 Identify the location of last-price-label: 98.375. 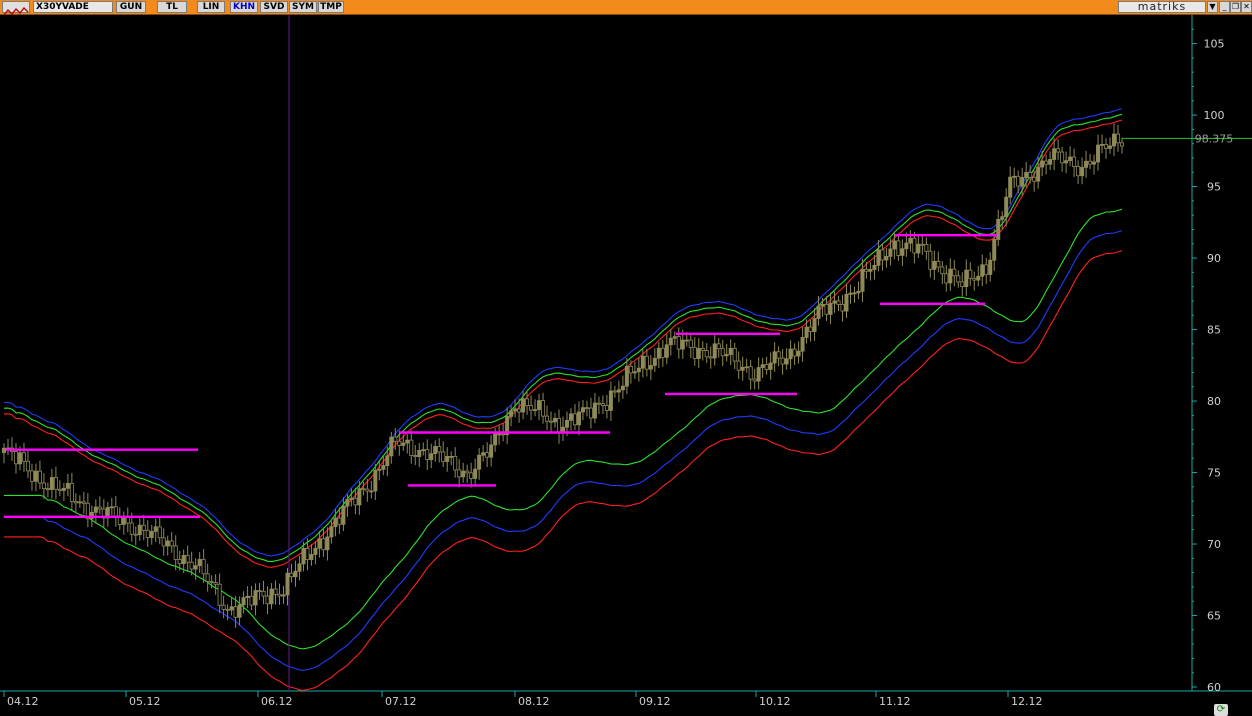
(1214, 138).